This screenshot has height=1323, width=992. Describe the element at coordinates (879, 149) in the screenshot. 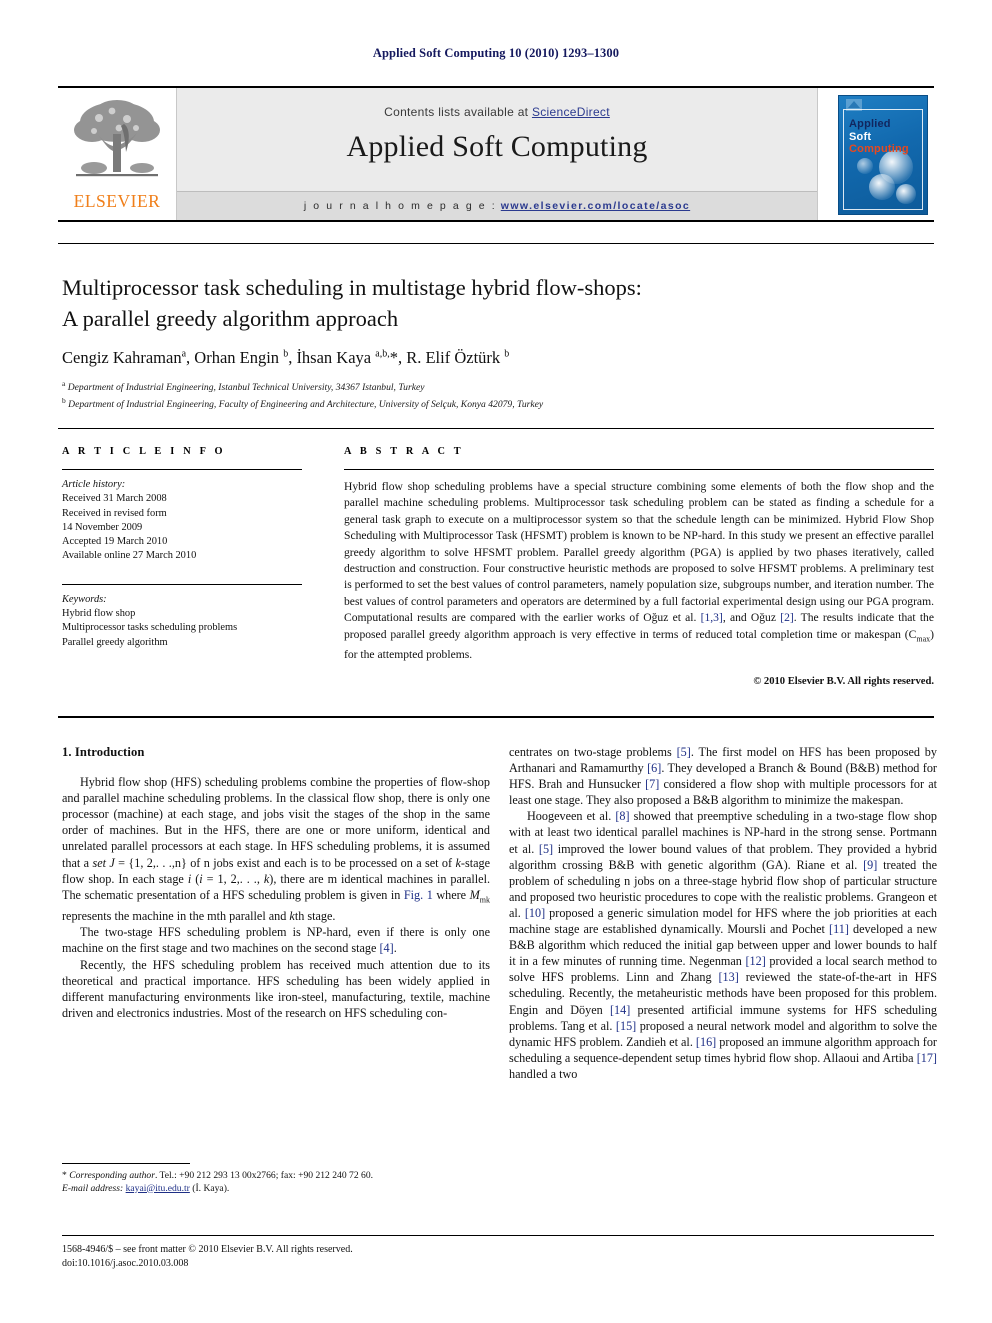

I see `cover-title-line3: Computing` at that location.